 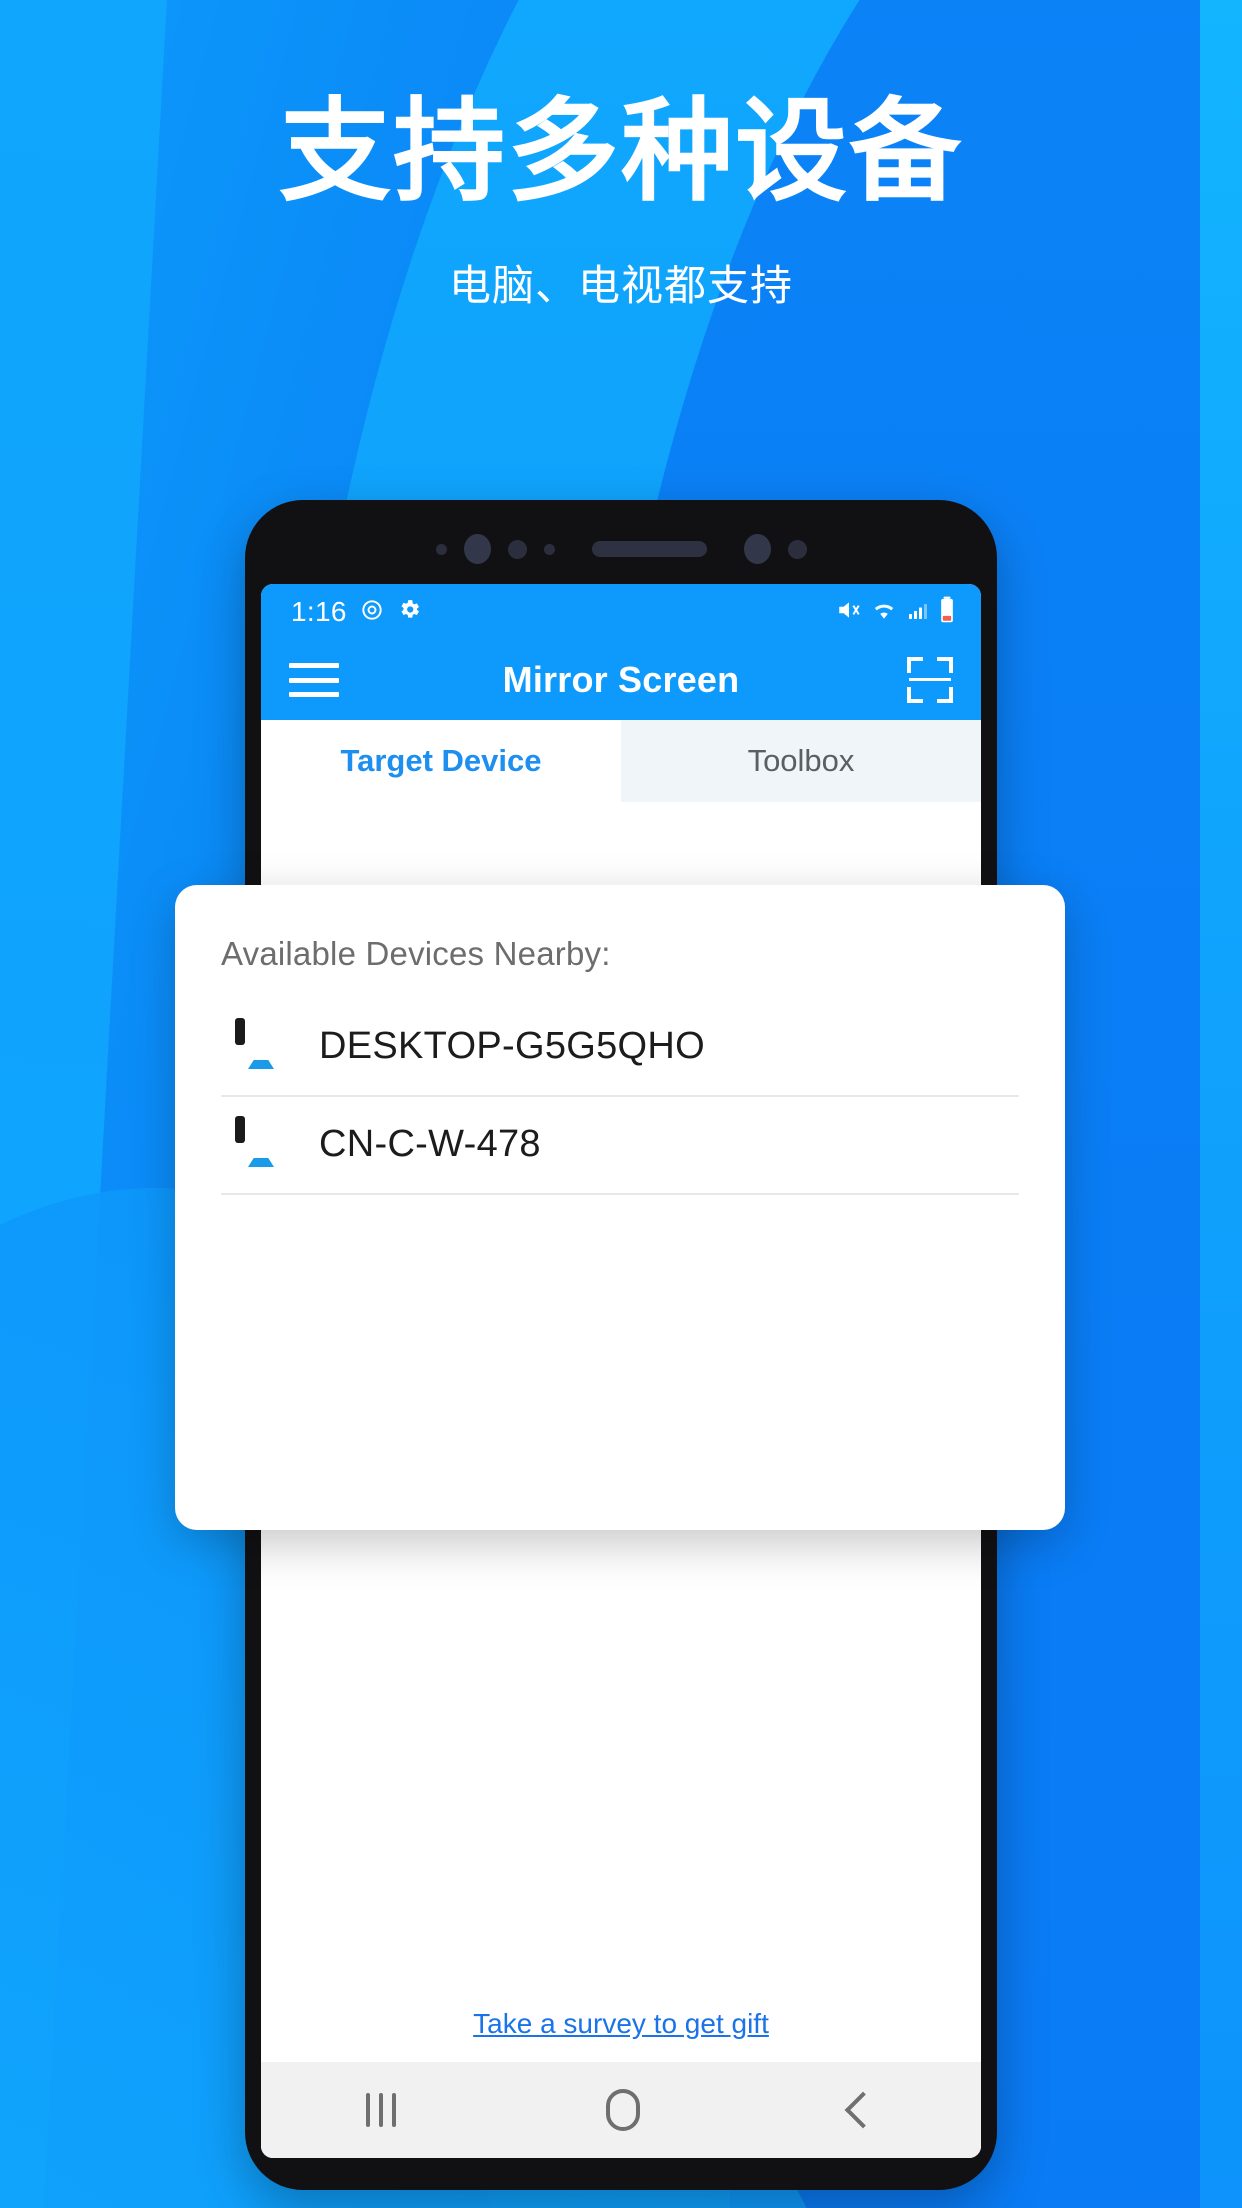 What do you see at coordinates (416, 953) in the screenshot?
I see `available-devices-heading: Available Devices Nearby:` at bounding box center [416, 953].